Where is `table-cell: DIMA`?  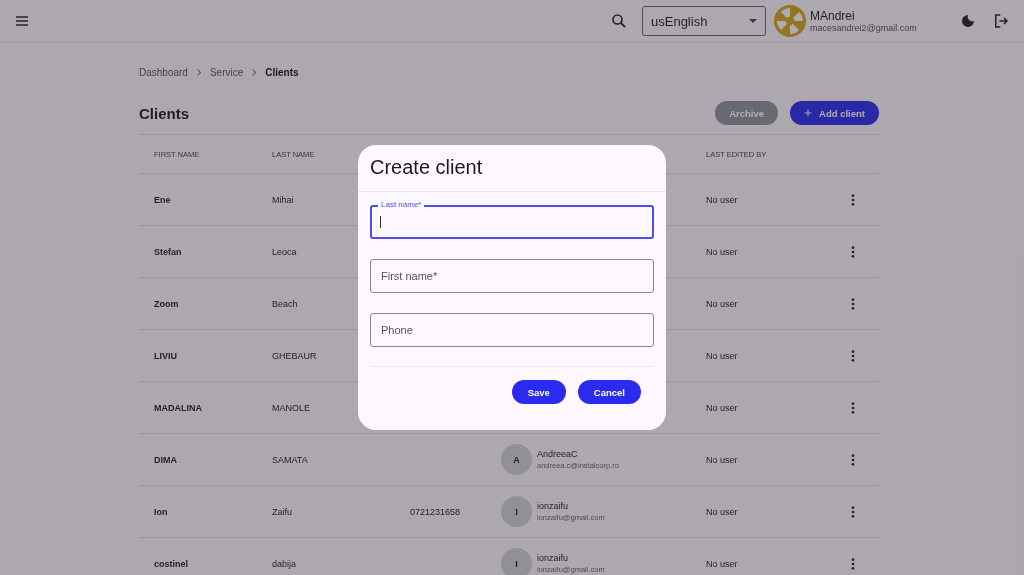
table-cell: DIMA is located at coordinates (165, 459).